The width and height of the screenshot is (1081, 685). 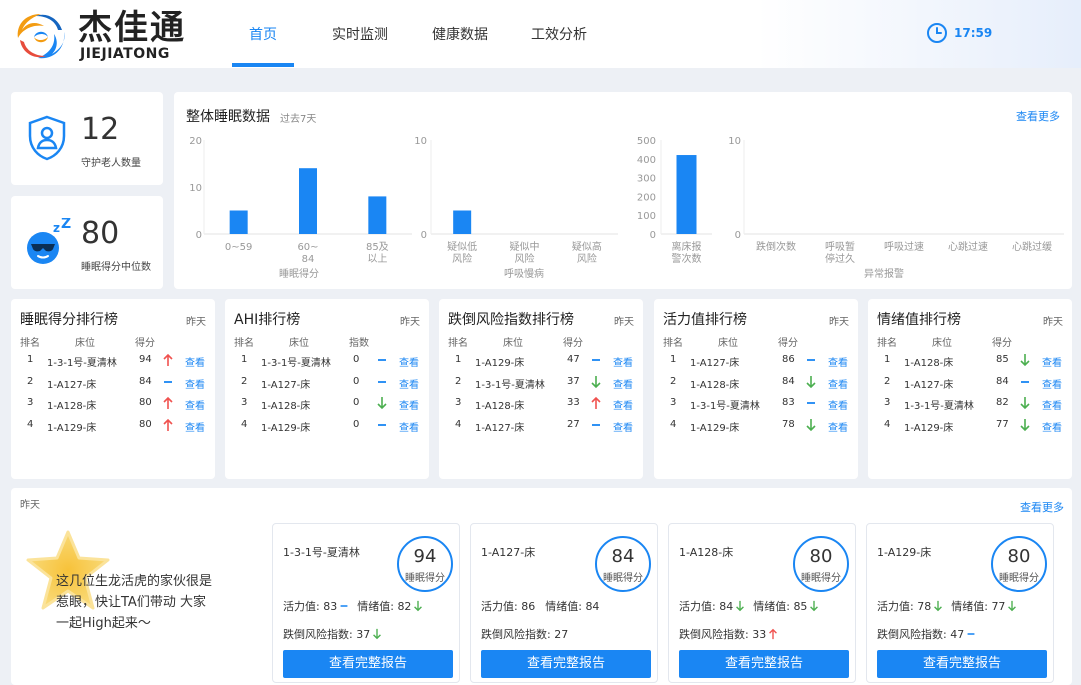 What do you see at coordinates (168, 424) in the screenshot?
I see `trend-up-icon` at bounding box center [168, 424].